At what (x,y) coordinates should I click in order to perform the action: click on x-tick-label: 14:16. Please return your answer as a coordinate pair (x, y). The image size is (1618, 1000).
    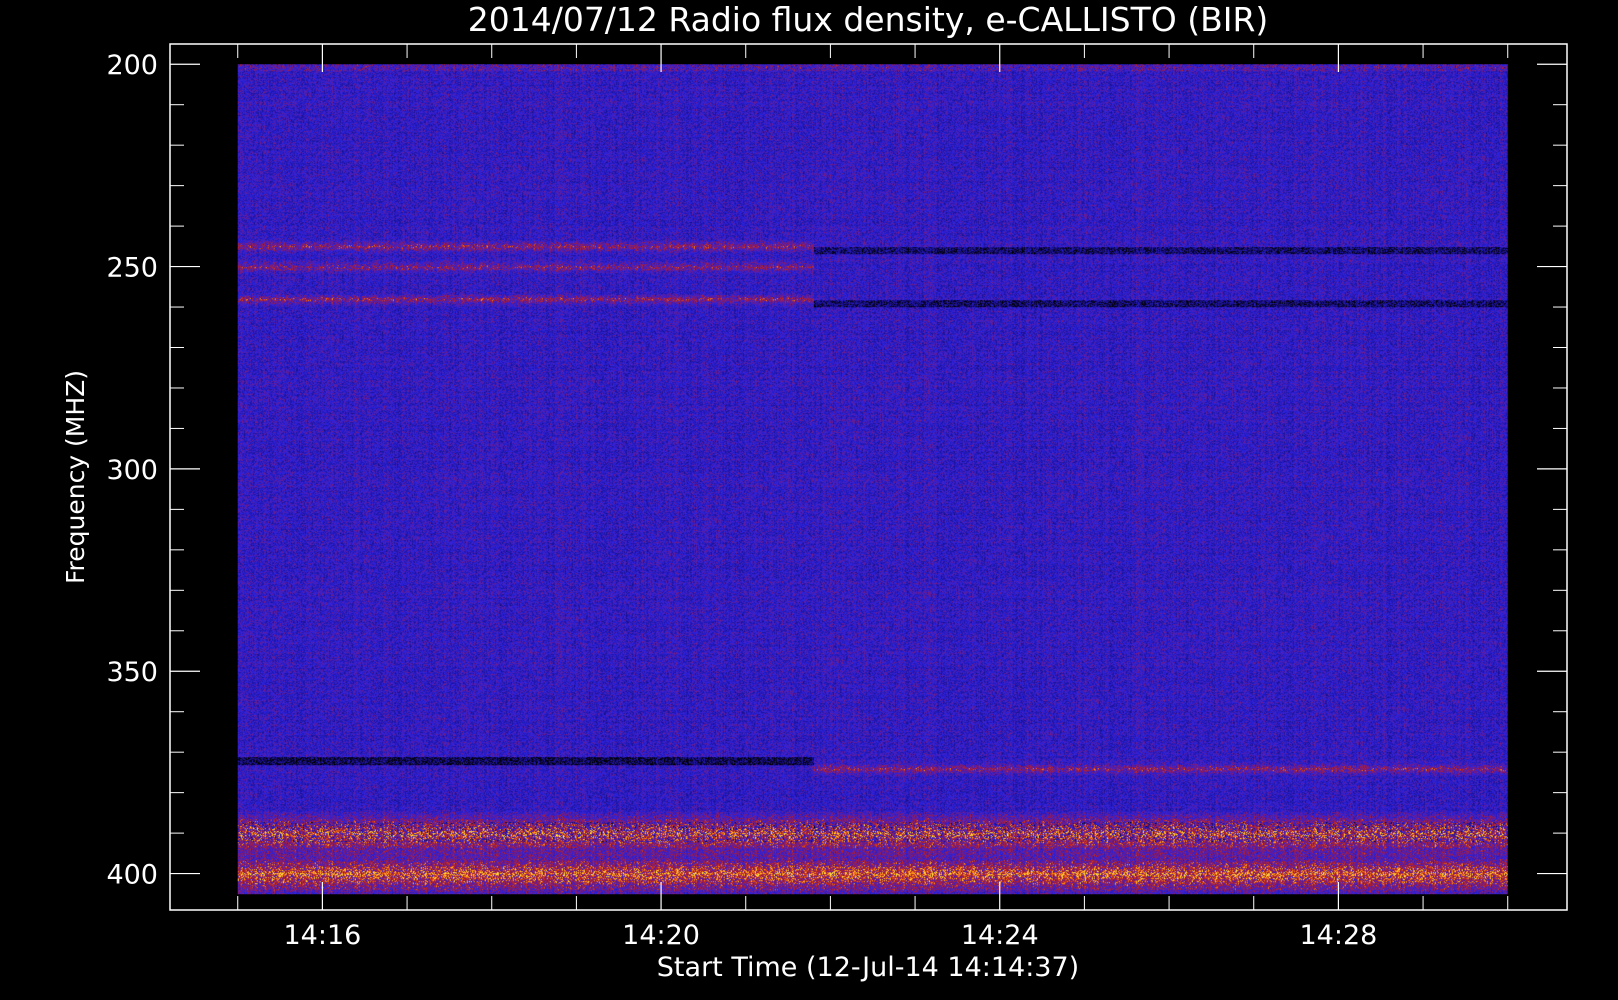
    Looking at the image, I should click on (322, 935).